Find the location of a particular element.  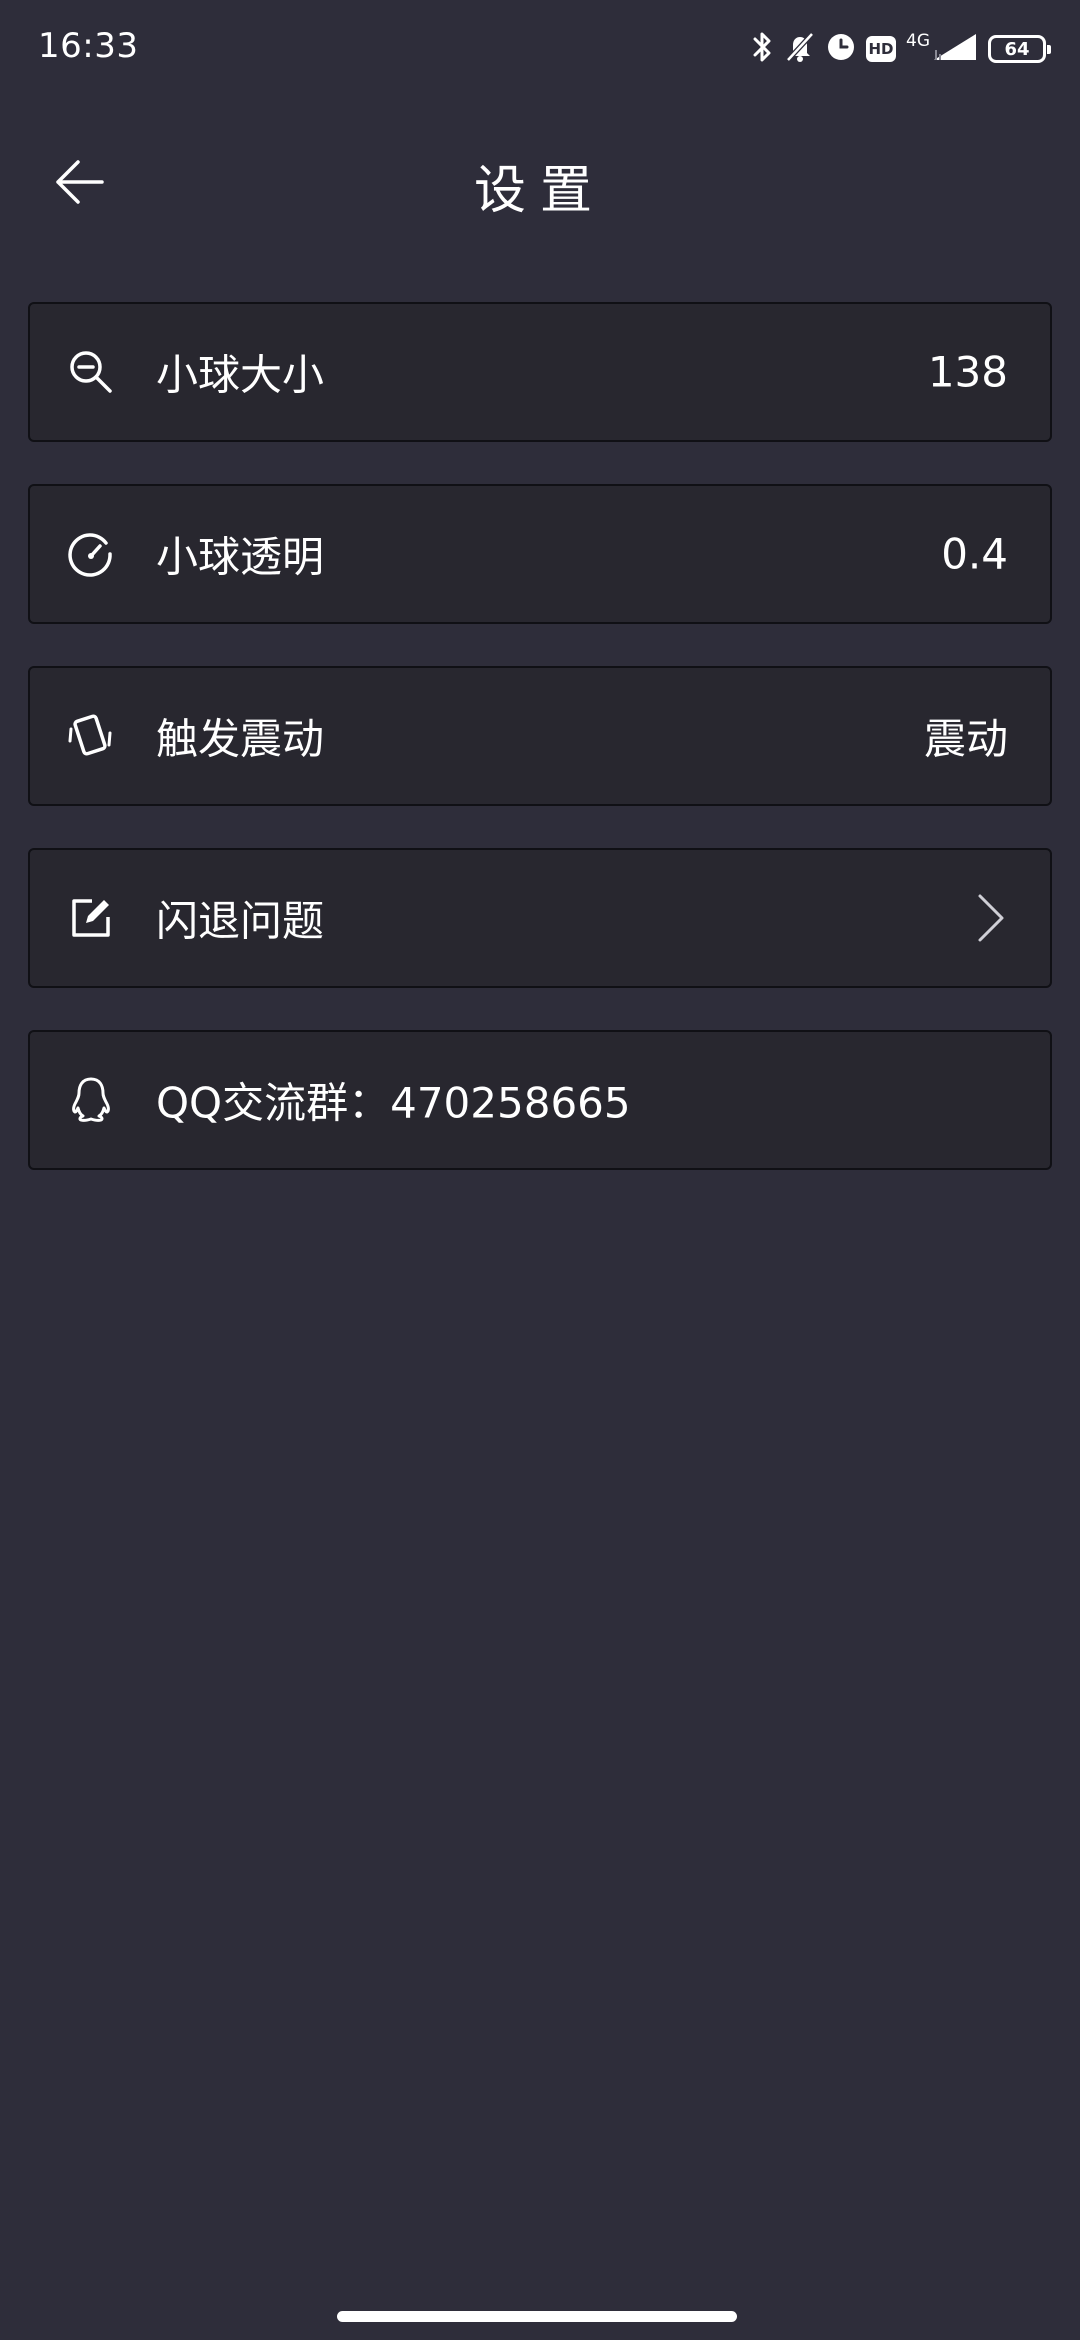

battery-level: 64 is located at coordinates (1017, 49).